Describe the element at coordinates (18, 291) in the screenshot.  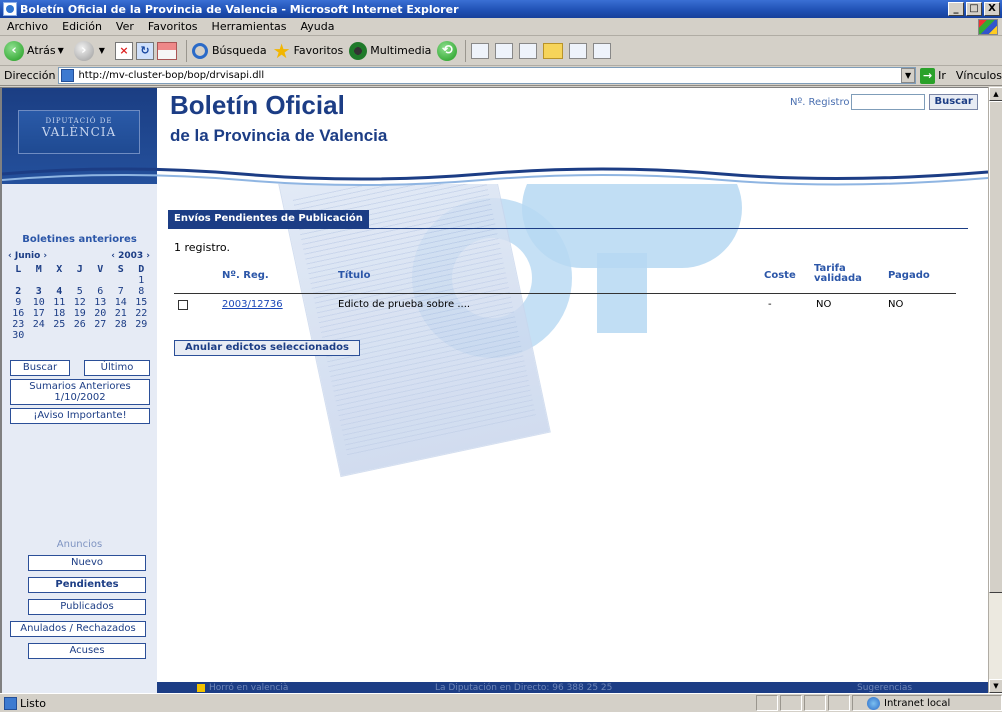
I see `calendar-day: 2` at that location.